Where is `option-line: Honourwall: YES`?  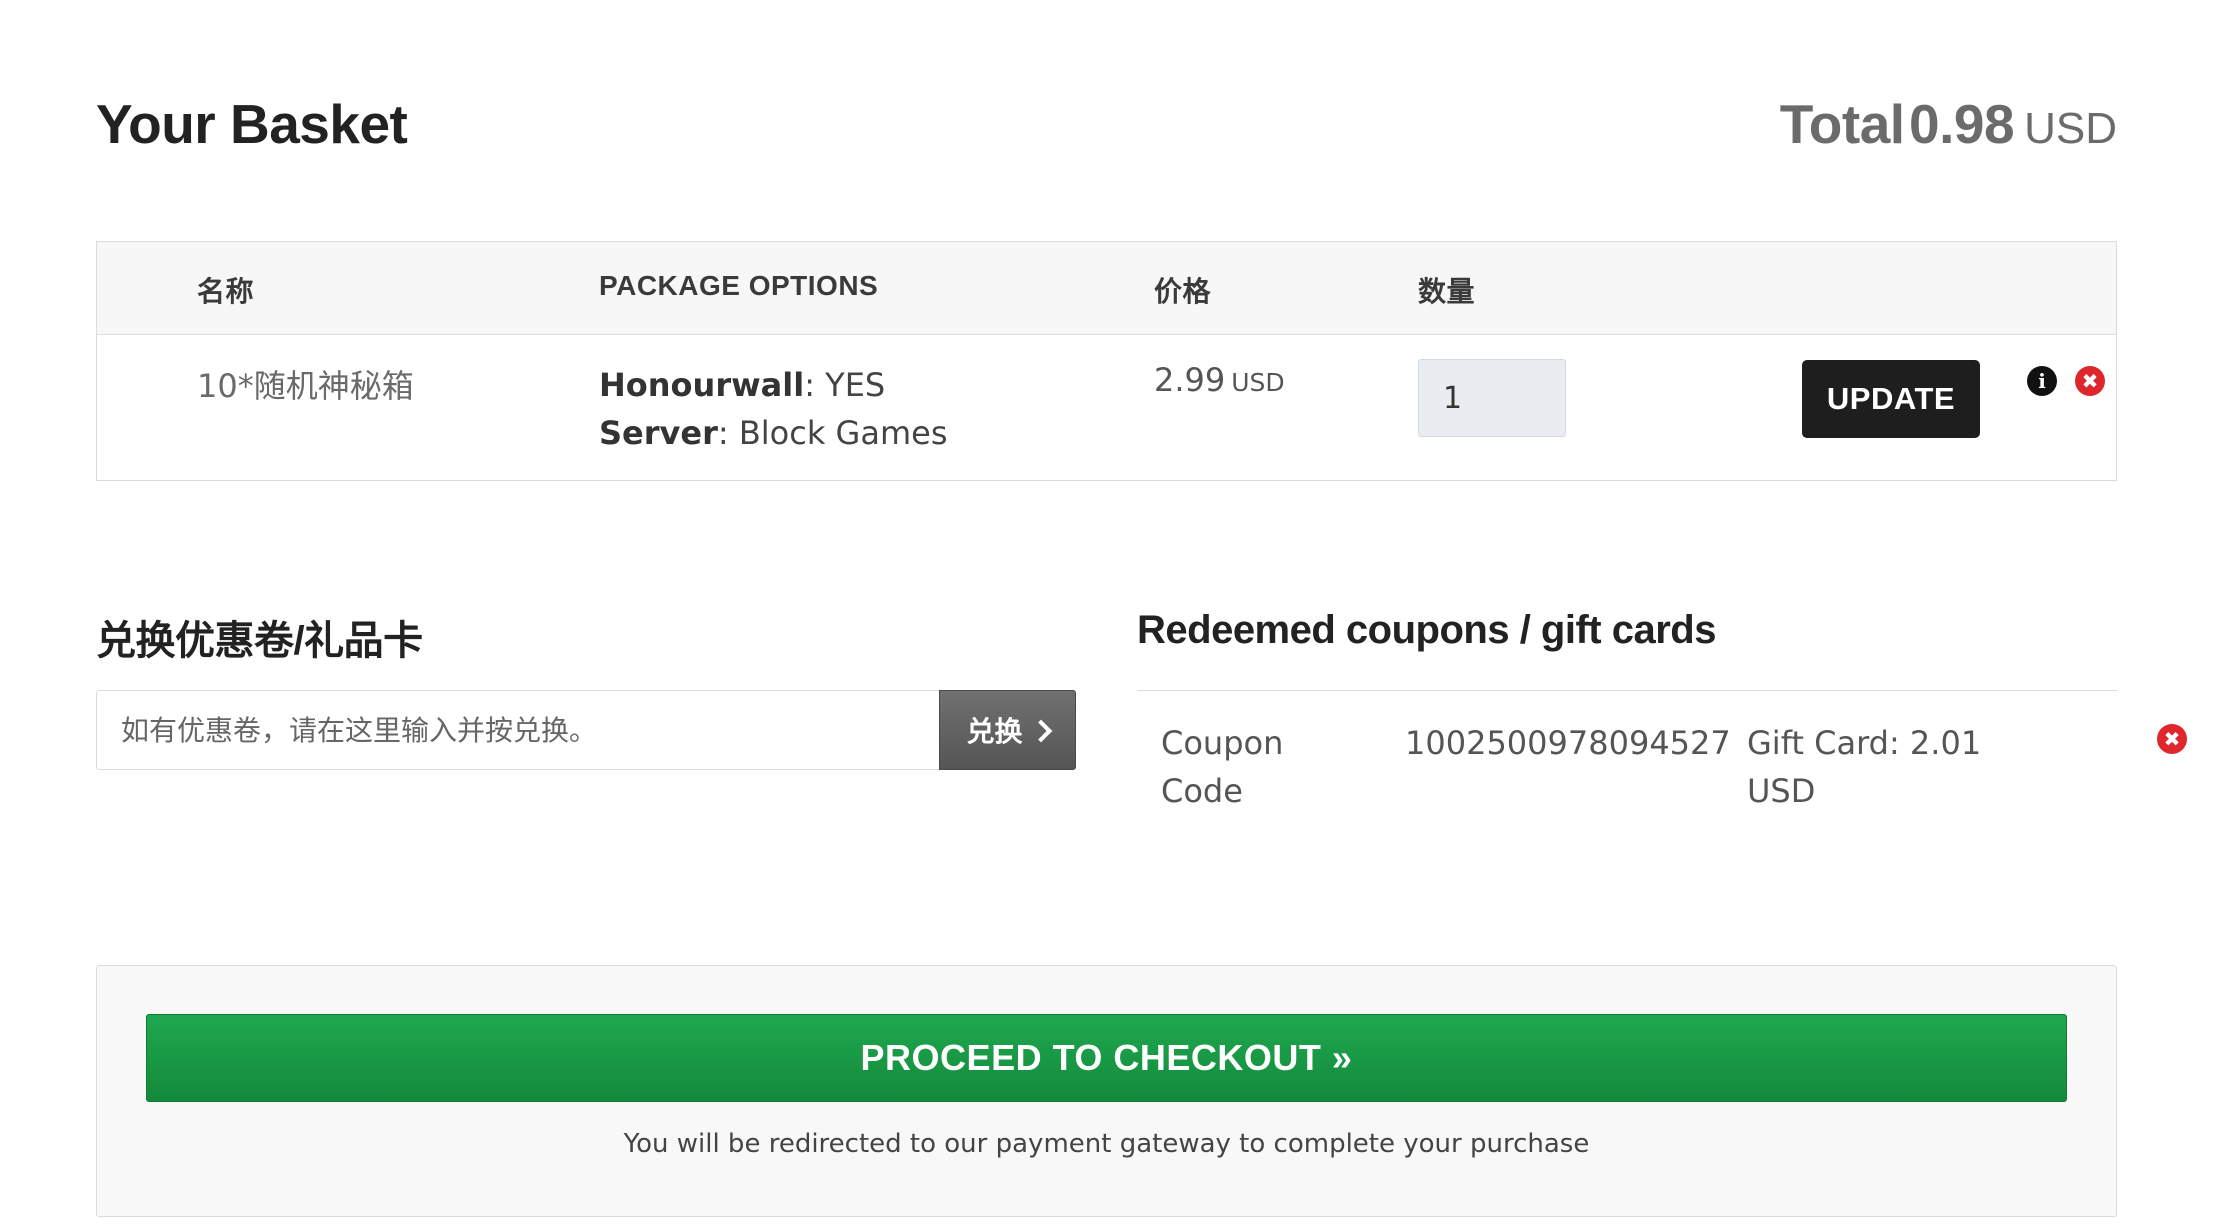 option-line: Honourwall: YES is located at coordinates (773, 385).